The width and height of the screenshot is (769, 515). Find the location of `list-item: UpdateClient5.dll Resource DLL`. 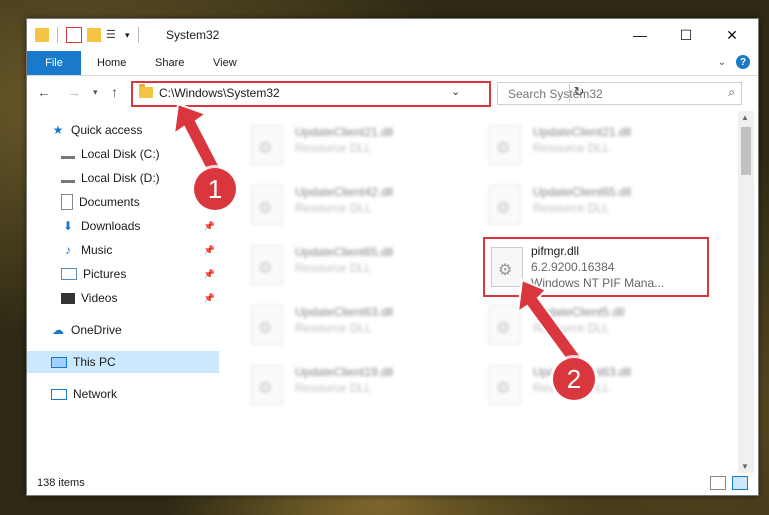

list-item: UpdateClient5.dll Resource DLL is located at coordinates (600, 324).